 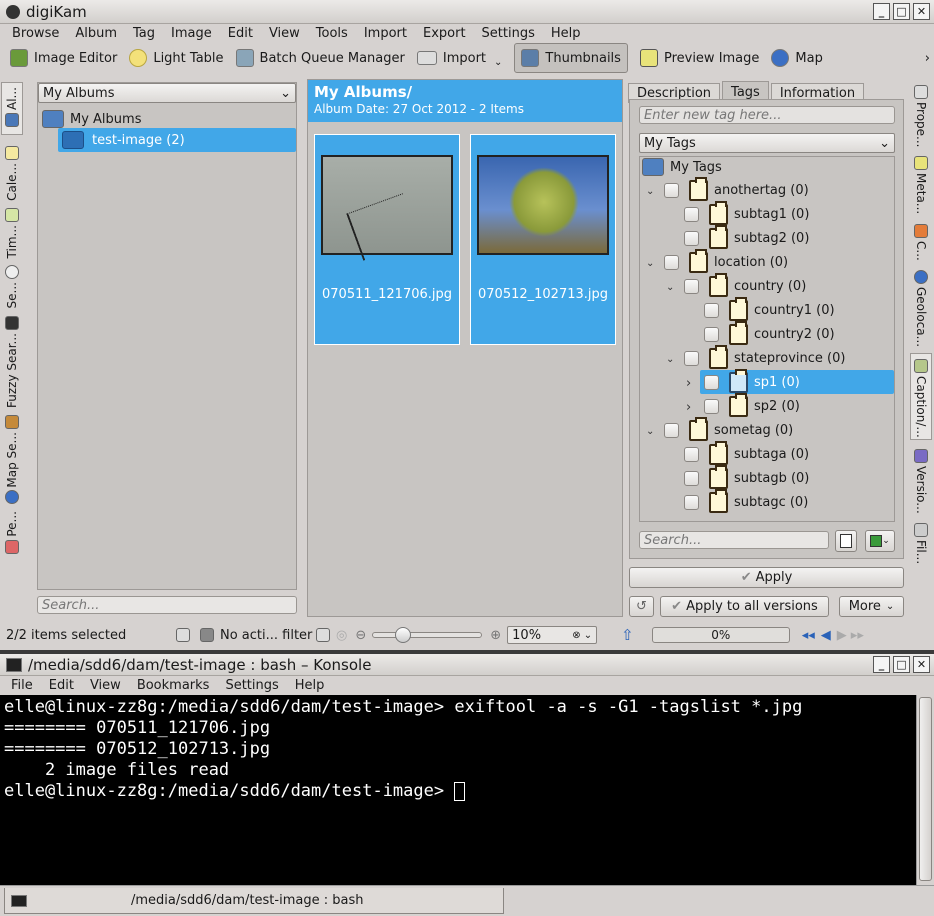 What do you see at coordinates (176, 58) in the screenshot?
I see `light-table-button: Light Table` at bounding box center [176, 58].